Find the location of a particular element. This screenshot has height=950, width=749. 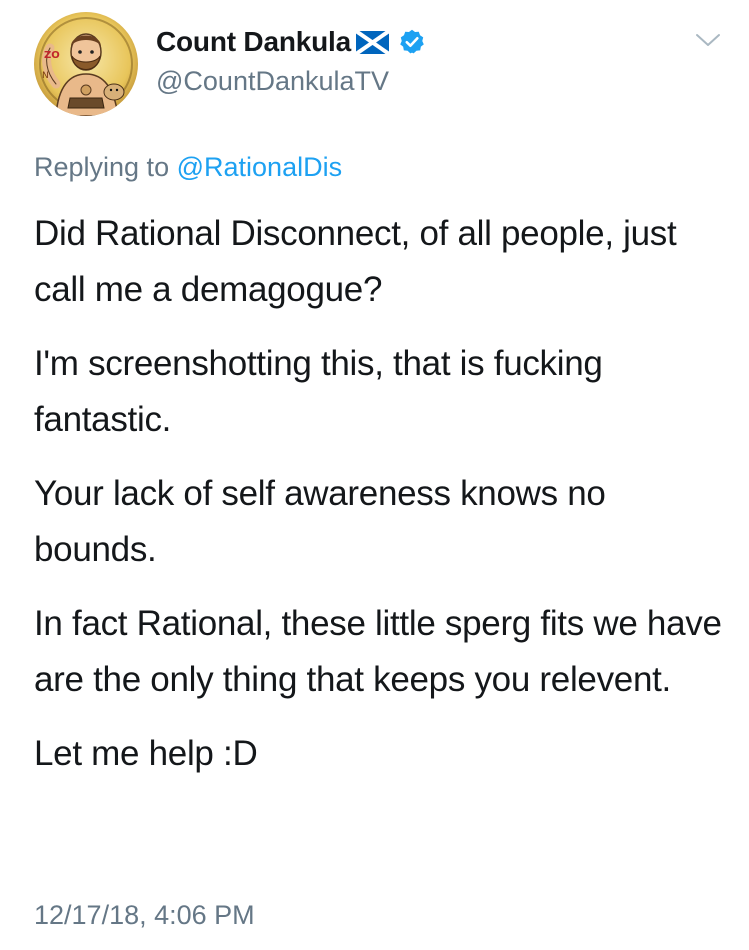

verified-badge-icon is located at coordinates (412, 42).